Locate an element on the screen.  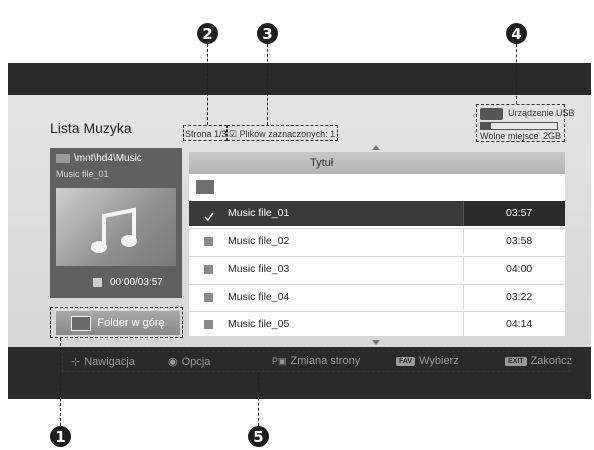
file-name: Music file_05 is located at coordinates (259, 324).